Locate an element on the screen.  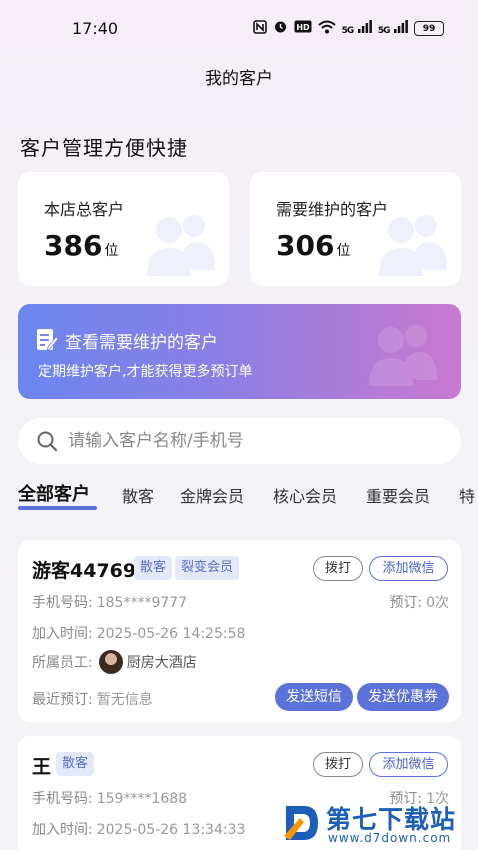
hd-label: HD is located at coordinates (303, 27).